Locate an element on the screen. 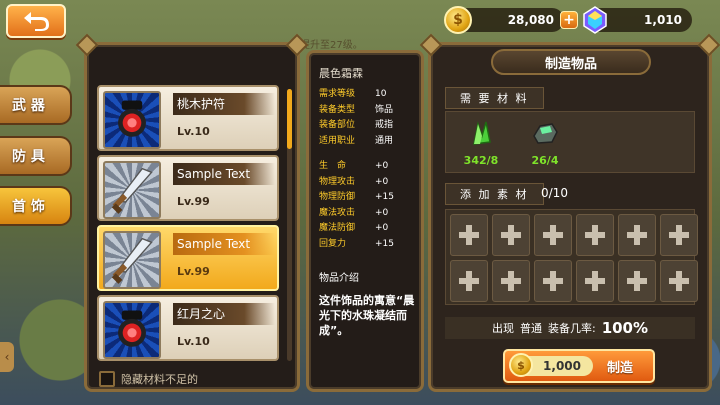  item-row-1: Sample Text Lv.99 is located at coordinates (188, 188).